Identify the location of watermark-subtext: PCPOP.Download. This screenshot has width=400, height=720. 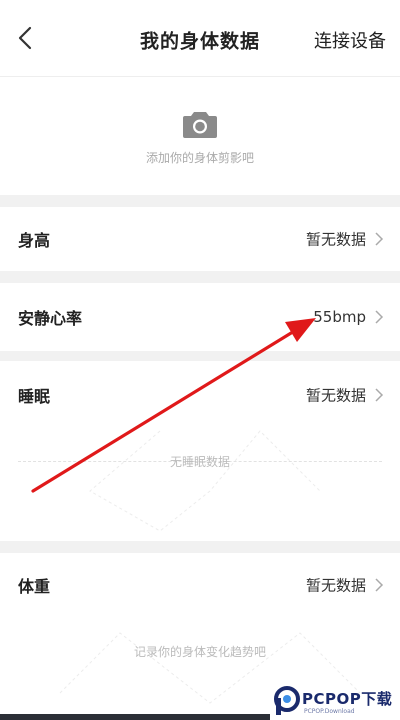
(329, 711).